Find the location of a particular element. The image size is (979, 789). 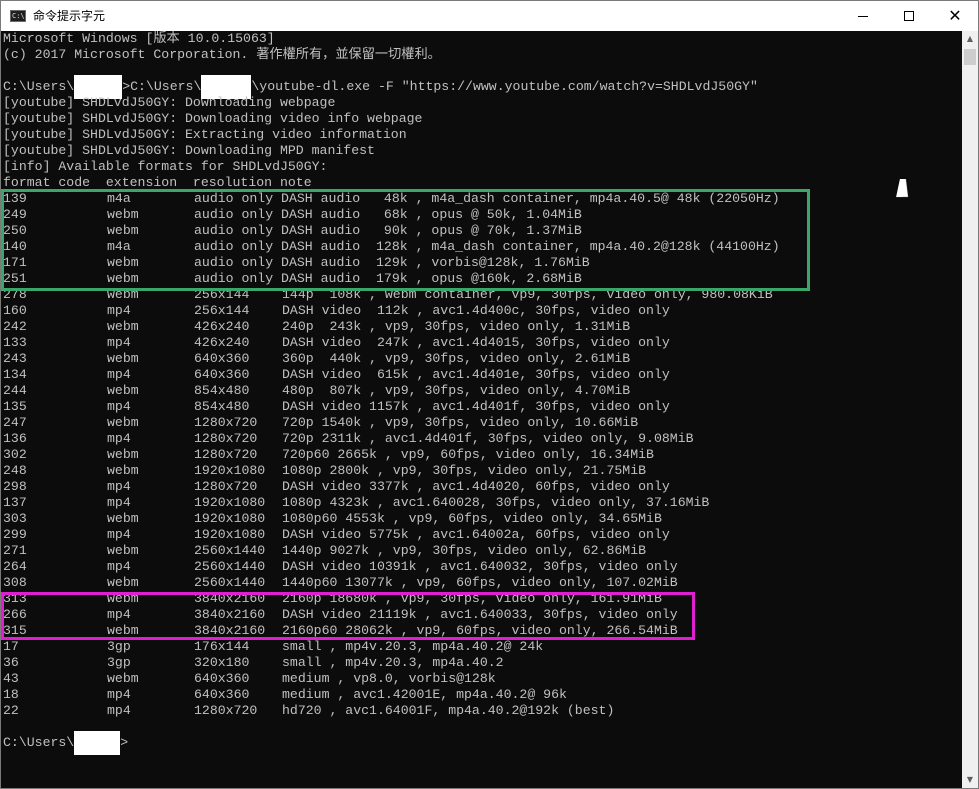

scroll-down-icon: ▼ is located at coordinates (970, 780).